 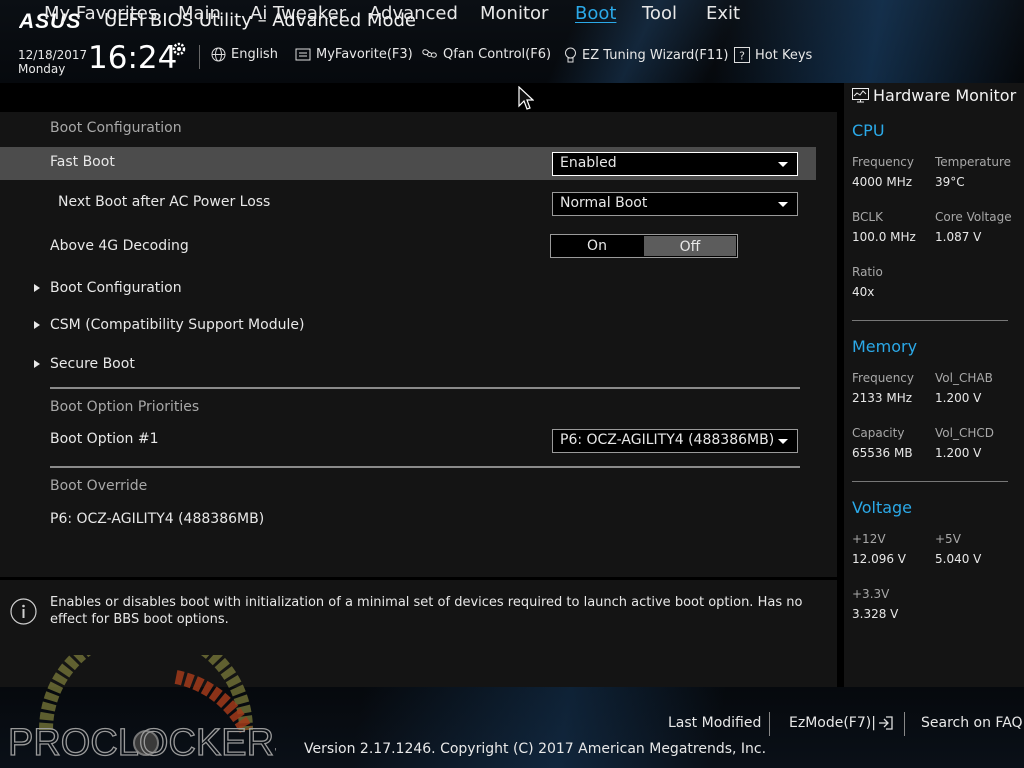 I want to click on bclk-label: BCLK, so click(x=867, y=217).